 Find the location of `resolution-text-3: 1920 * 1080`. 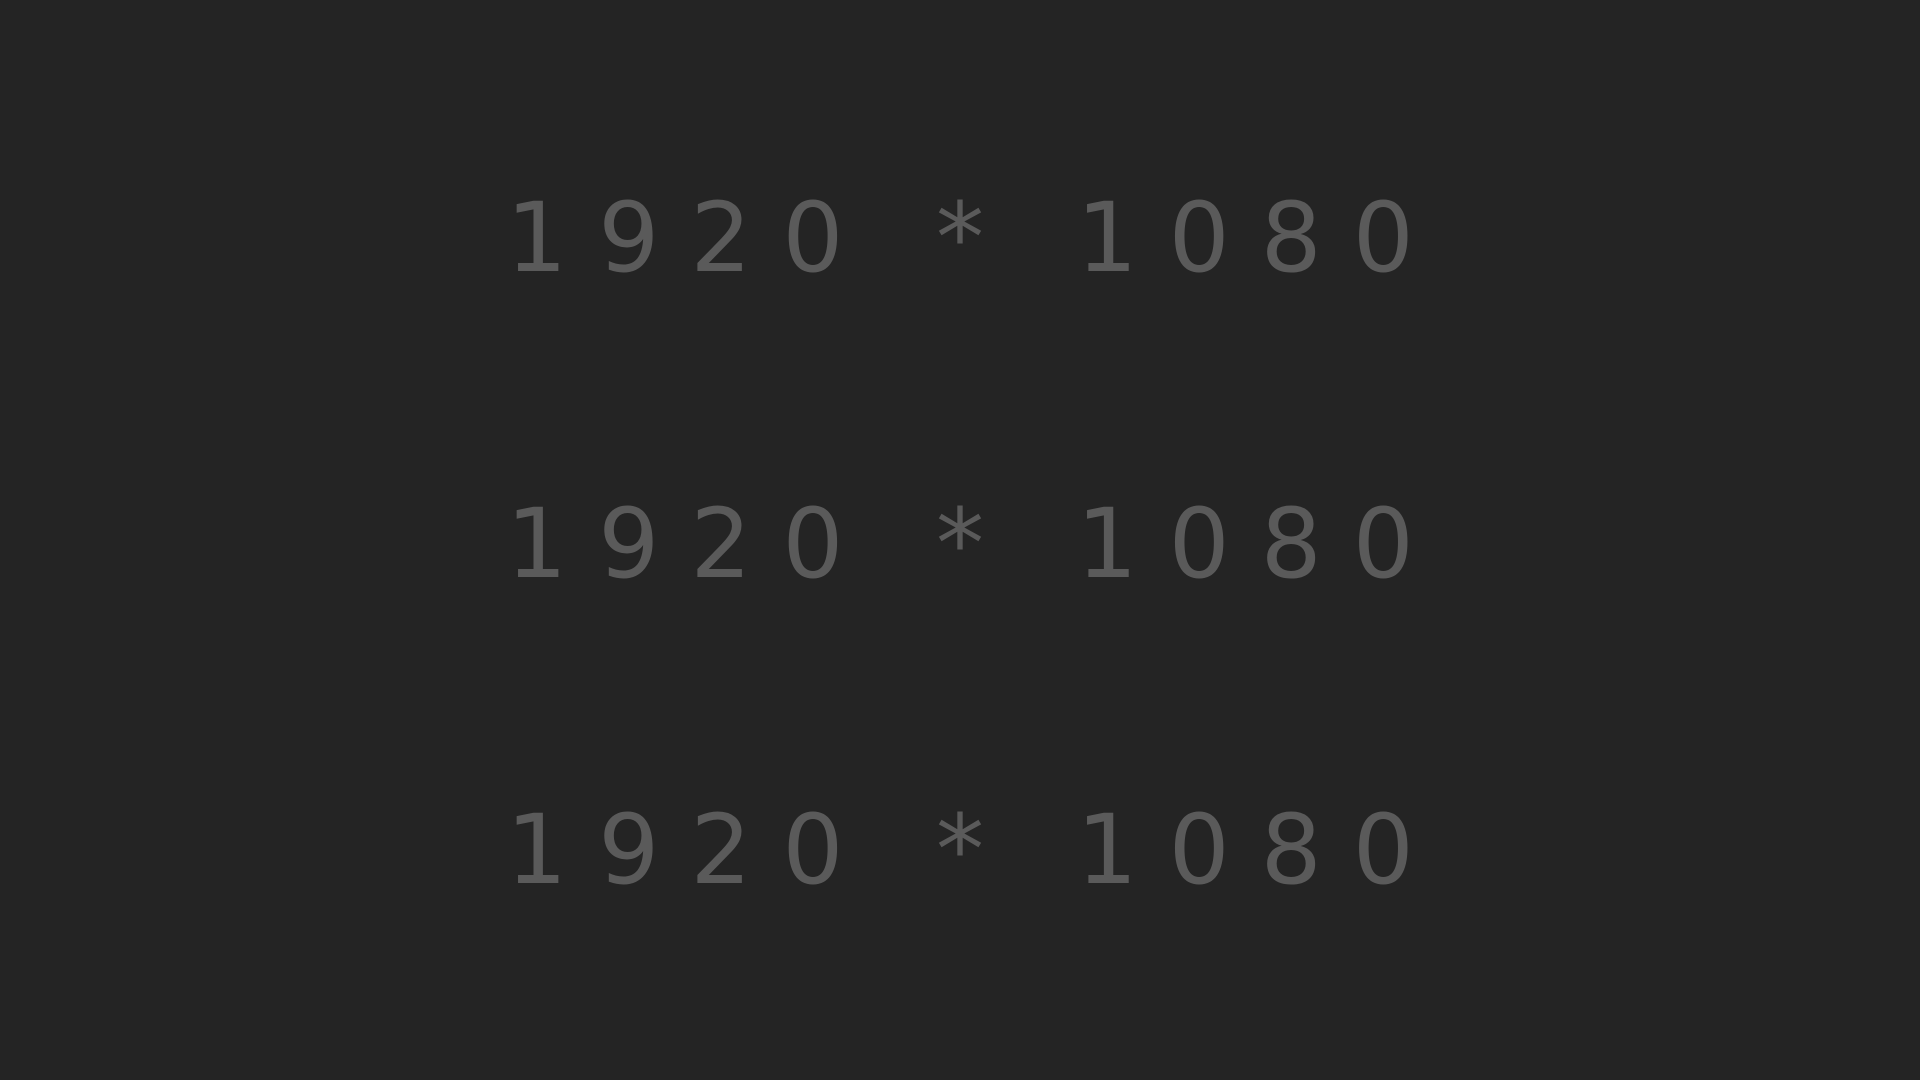

resolution-text-3: 1920 * 1080 is located at coordinates (975, 850).